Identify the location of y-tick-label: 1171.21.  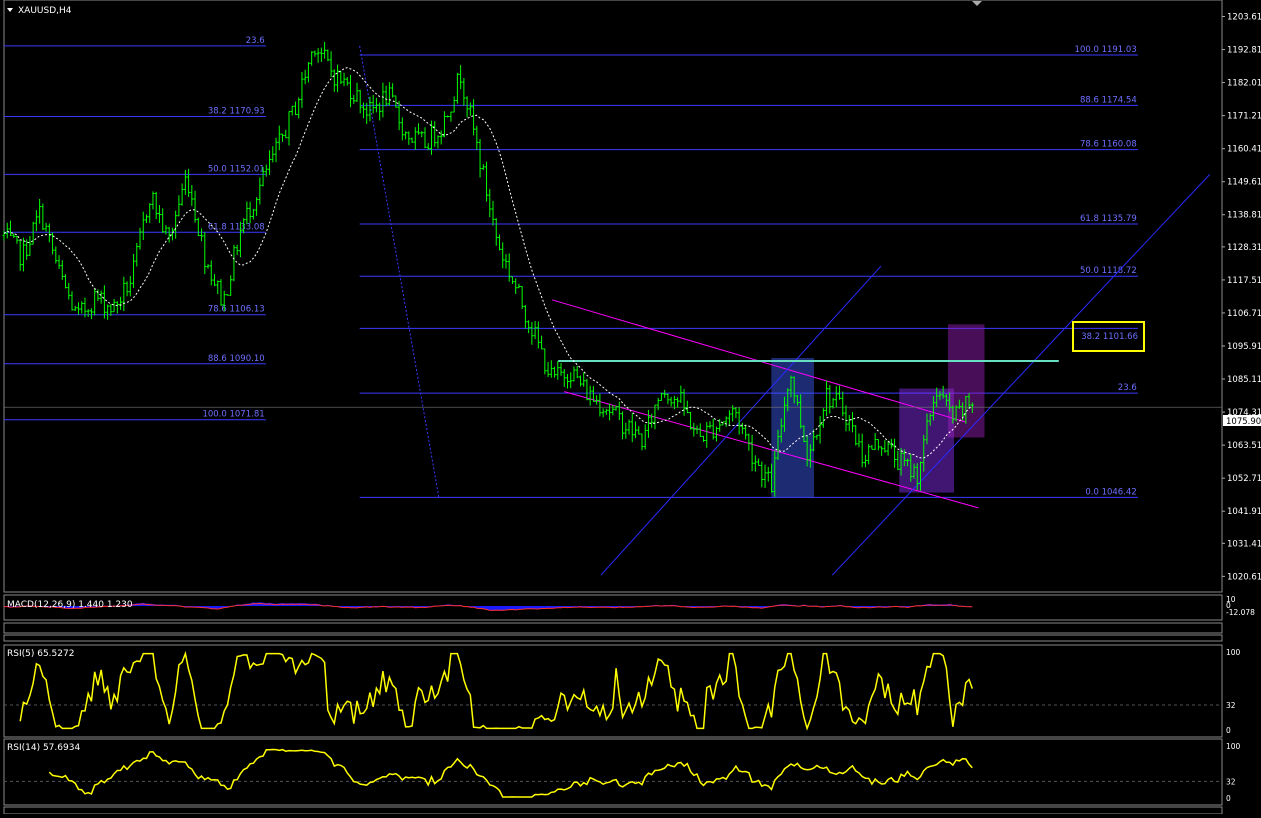
(1244, 117).